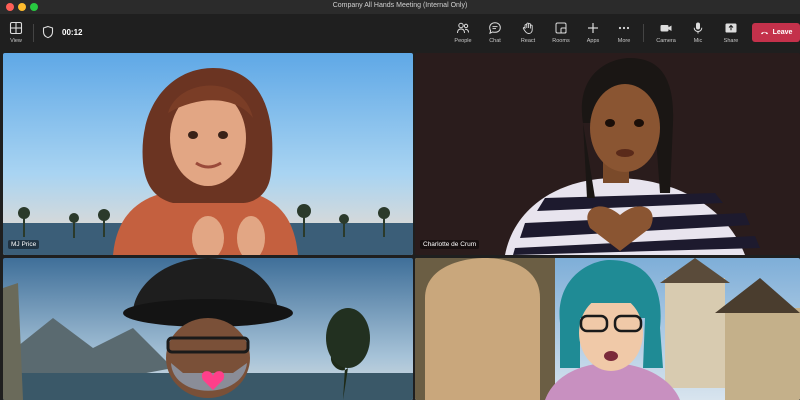 The image size is (800, 400). I want to click on react-button: React, so click(528, 32).